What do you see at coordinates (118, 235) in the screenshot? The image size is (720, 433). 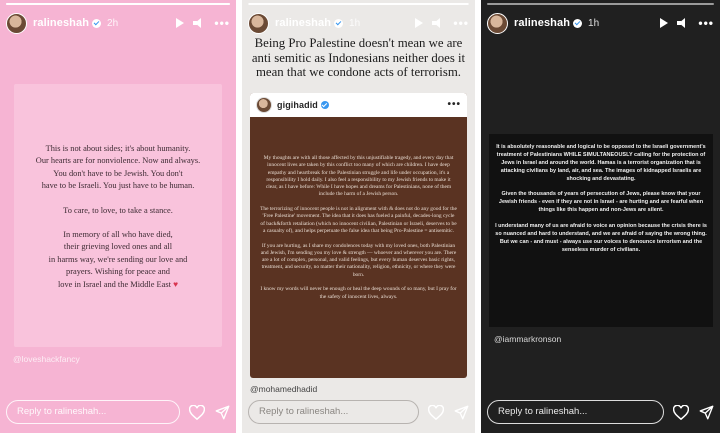 I see `story-text-line: In memory of all who have died,` at bounding box center [118, 235].